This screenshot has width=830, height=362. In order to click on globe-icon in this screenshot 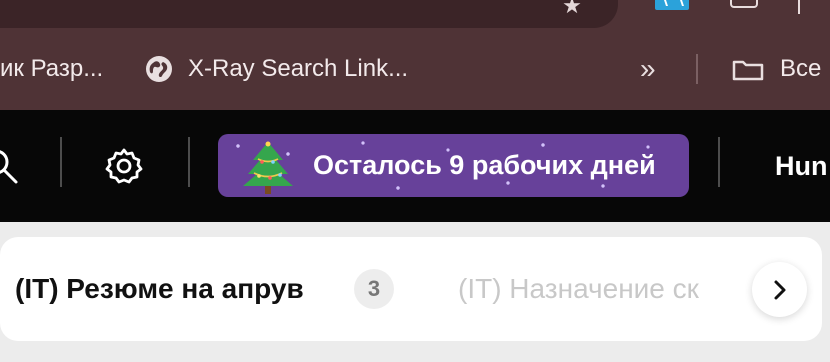, I will do `click(159, 69)`.